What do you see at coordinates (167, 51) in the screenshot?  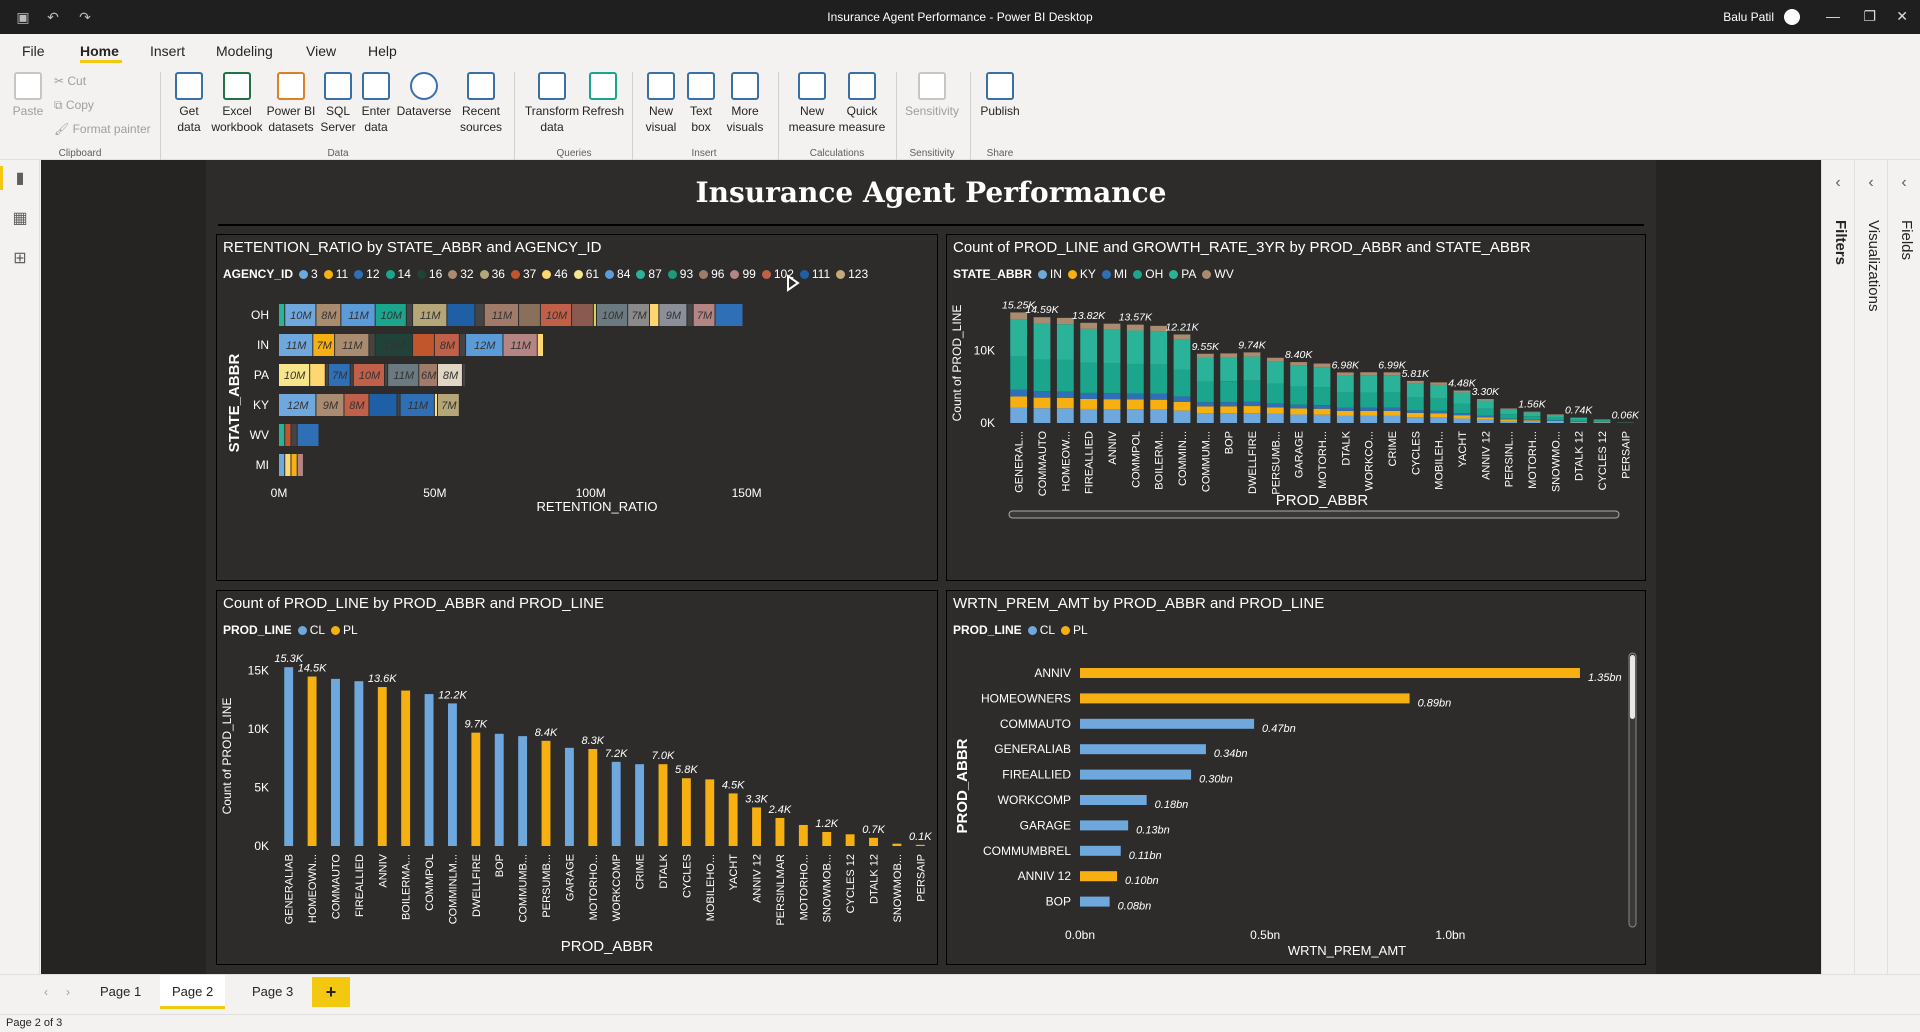 I see `menu-insert: Insert` at bounding box center [167, 51].